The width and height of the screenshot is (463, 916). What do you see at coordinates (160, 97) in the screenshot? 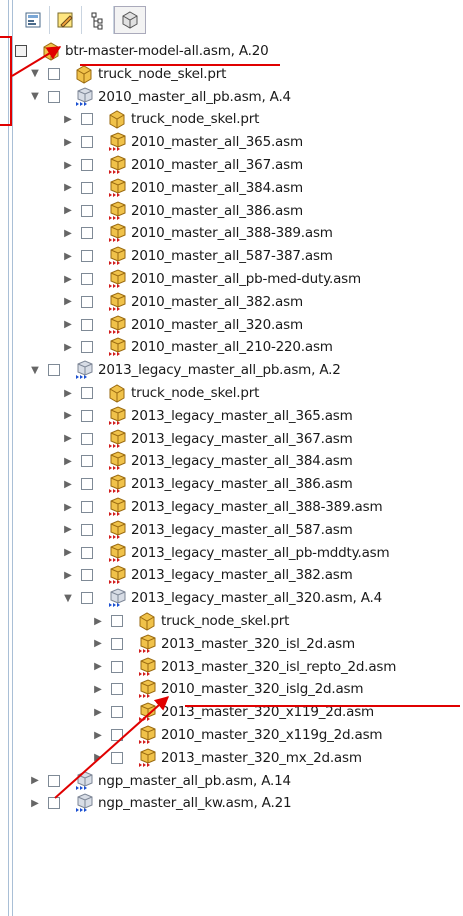
I see `tree-row: ▼ 2010_master_all_pb.asm, A.4` at bounding box center [160, 97].